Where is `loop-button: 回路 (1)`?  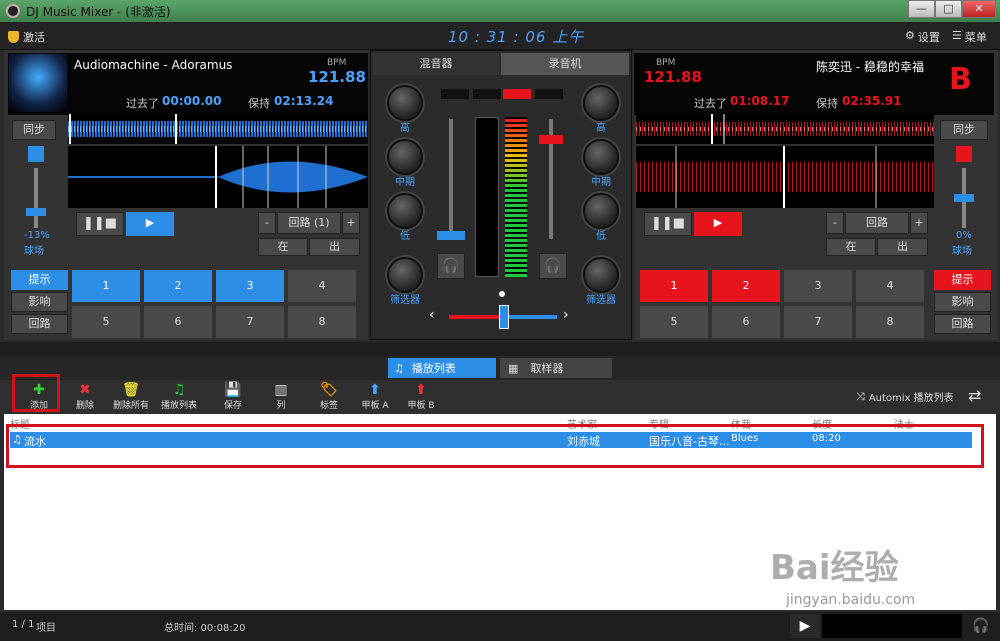
loop-button: 回路 (1) is located at coordinates (309, 223).